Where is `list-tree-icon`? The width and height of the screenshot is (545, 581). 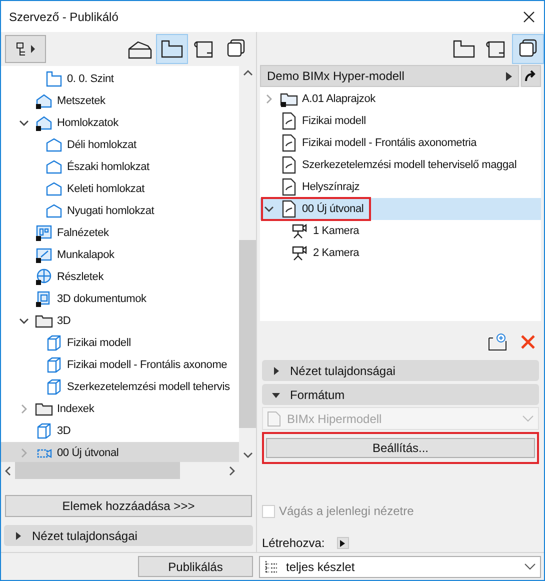
list-tree-icon is located at coordinates (271, 567).